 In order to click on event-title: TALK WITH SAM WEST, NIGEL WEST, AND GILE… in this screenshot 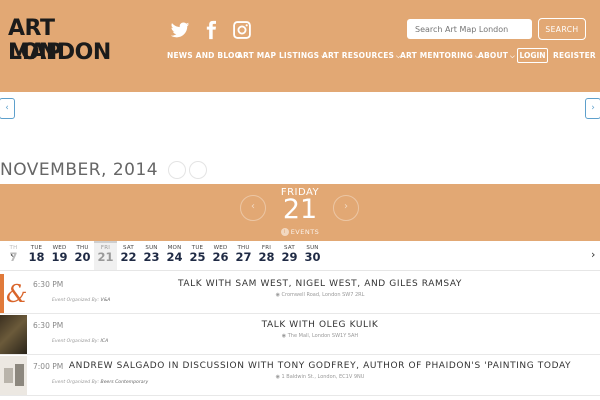, I will do `click(320, 284)`.